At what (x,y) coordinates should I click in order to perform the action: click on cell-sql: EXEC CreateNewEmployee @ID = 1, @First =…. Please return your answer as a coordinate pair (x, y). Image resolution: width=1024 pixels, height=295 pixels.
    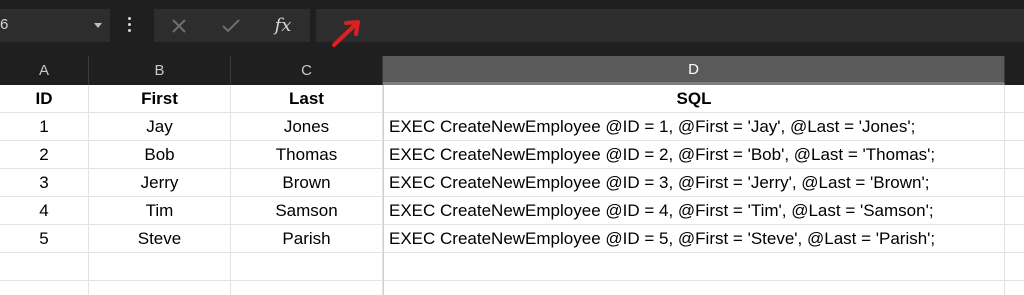
    Looking at the image, I should click on (694, 127).